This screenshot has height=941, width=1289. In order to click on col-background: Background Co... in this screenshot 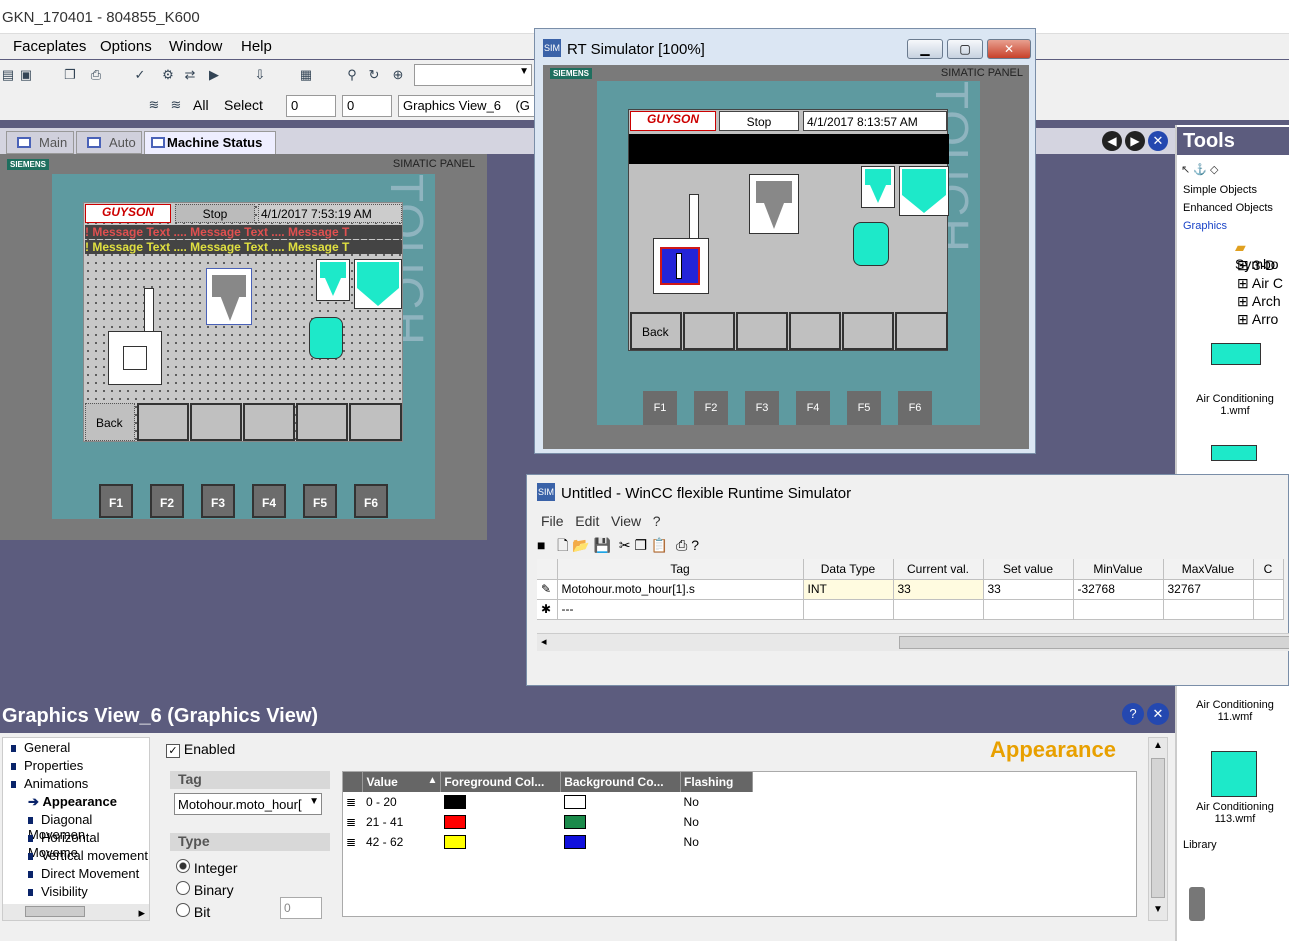, I will do `click(621, 782)`.